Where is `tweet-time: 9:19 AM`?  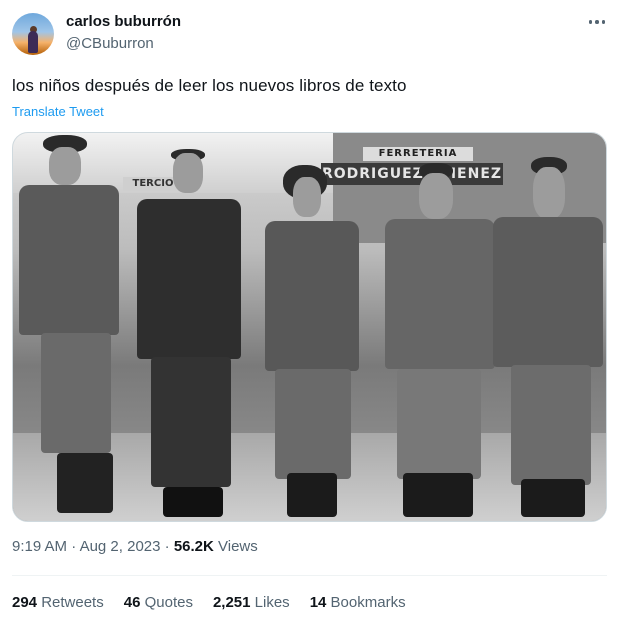 tweet-time: 9:19 AM is located at coordinates (39, 546).